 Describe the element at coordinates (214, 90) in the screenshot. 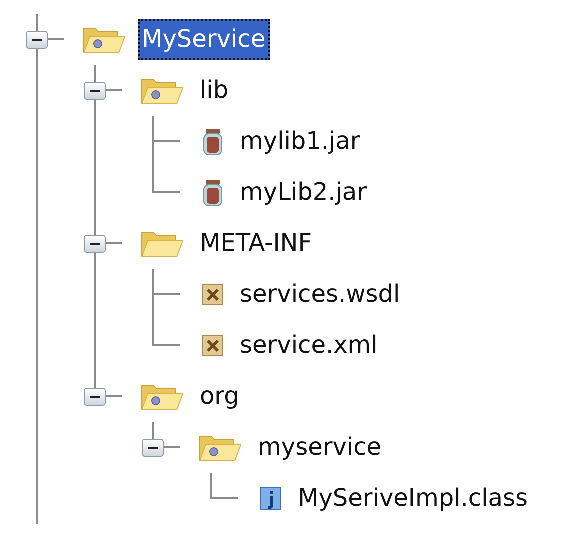

I see `tree-item: lib` at that location.